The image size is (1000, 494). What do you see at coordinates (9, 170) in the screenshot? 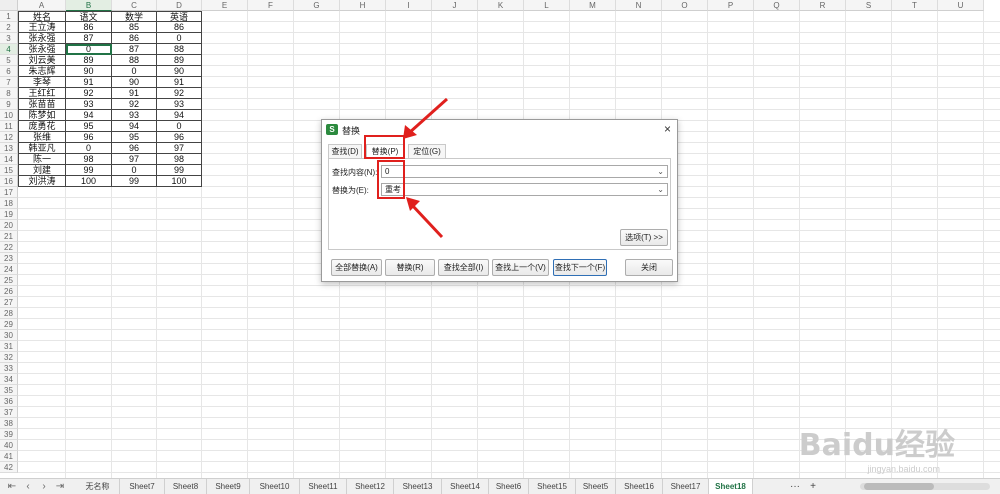
I see `row-header: 15` at bounding box center [9, 170].